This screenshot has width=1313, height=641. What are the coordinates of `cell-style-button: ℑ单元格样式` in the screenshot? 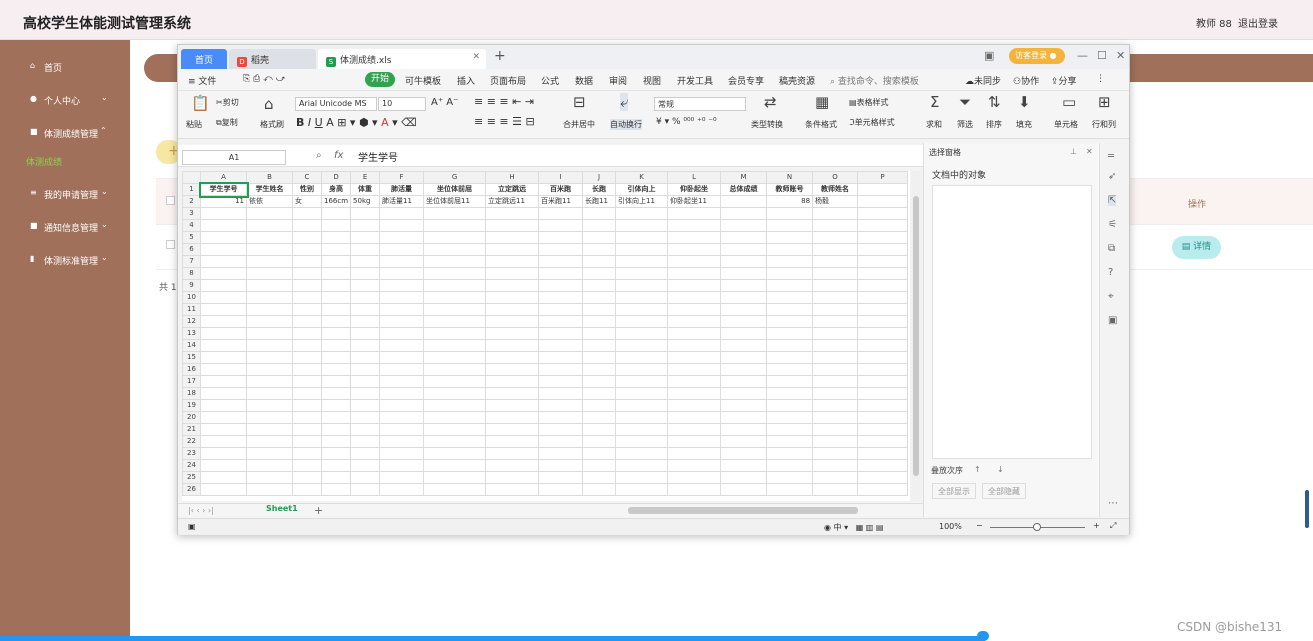 It's located at (872, 122).